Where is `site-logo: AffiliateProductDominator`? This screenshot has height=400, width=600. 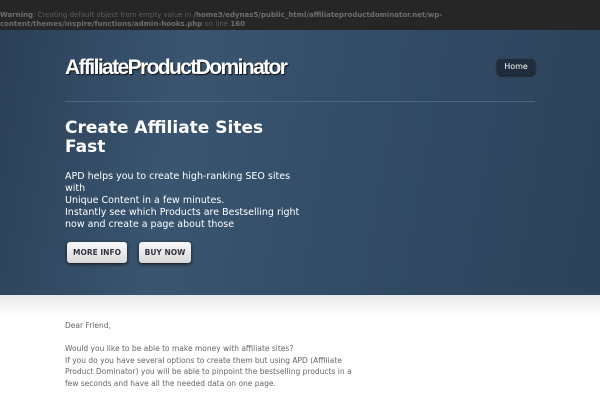 site-logo: AffiliateProductDominator is located at coordinates (176, 68).